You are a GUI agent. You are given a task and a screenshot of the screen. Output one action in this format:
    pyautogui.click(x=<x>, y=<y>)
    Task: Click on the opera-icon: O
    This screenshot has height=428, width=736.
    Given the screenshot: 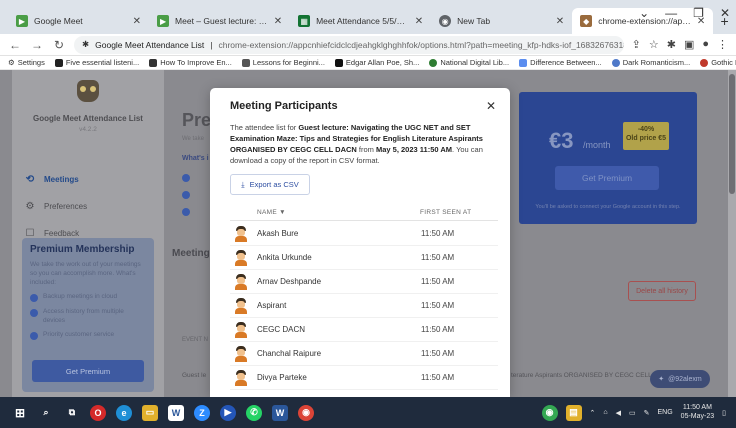 What is the action you would take?
    pyautogui.click(x=98, y=412)
    